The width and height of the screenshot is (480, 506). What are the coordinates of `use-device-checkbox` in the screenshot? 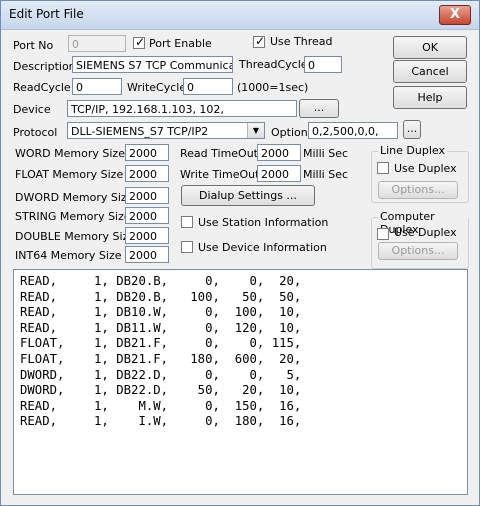 It's located at (187, 247).